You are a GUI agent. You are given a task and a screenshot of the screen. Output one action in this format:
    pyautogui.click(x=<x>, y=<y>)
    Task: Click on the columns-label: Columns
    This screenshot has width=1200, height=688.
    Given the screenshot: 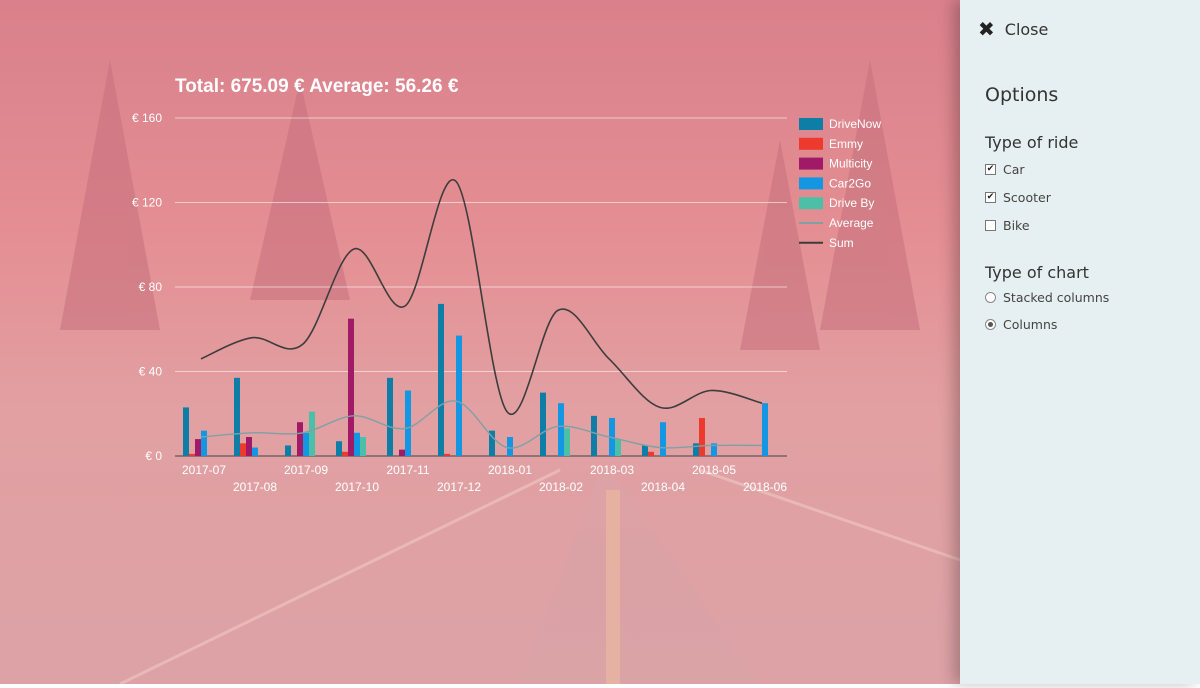 What is the action you would take?
    pyautogui.click(x=1030, y=324)
    